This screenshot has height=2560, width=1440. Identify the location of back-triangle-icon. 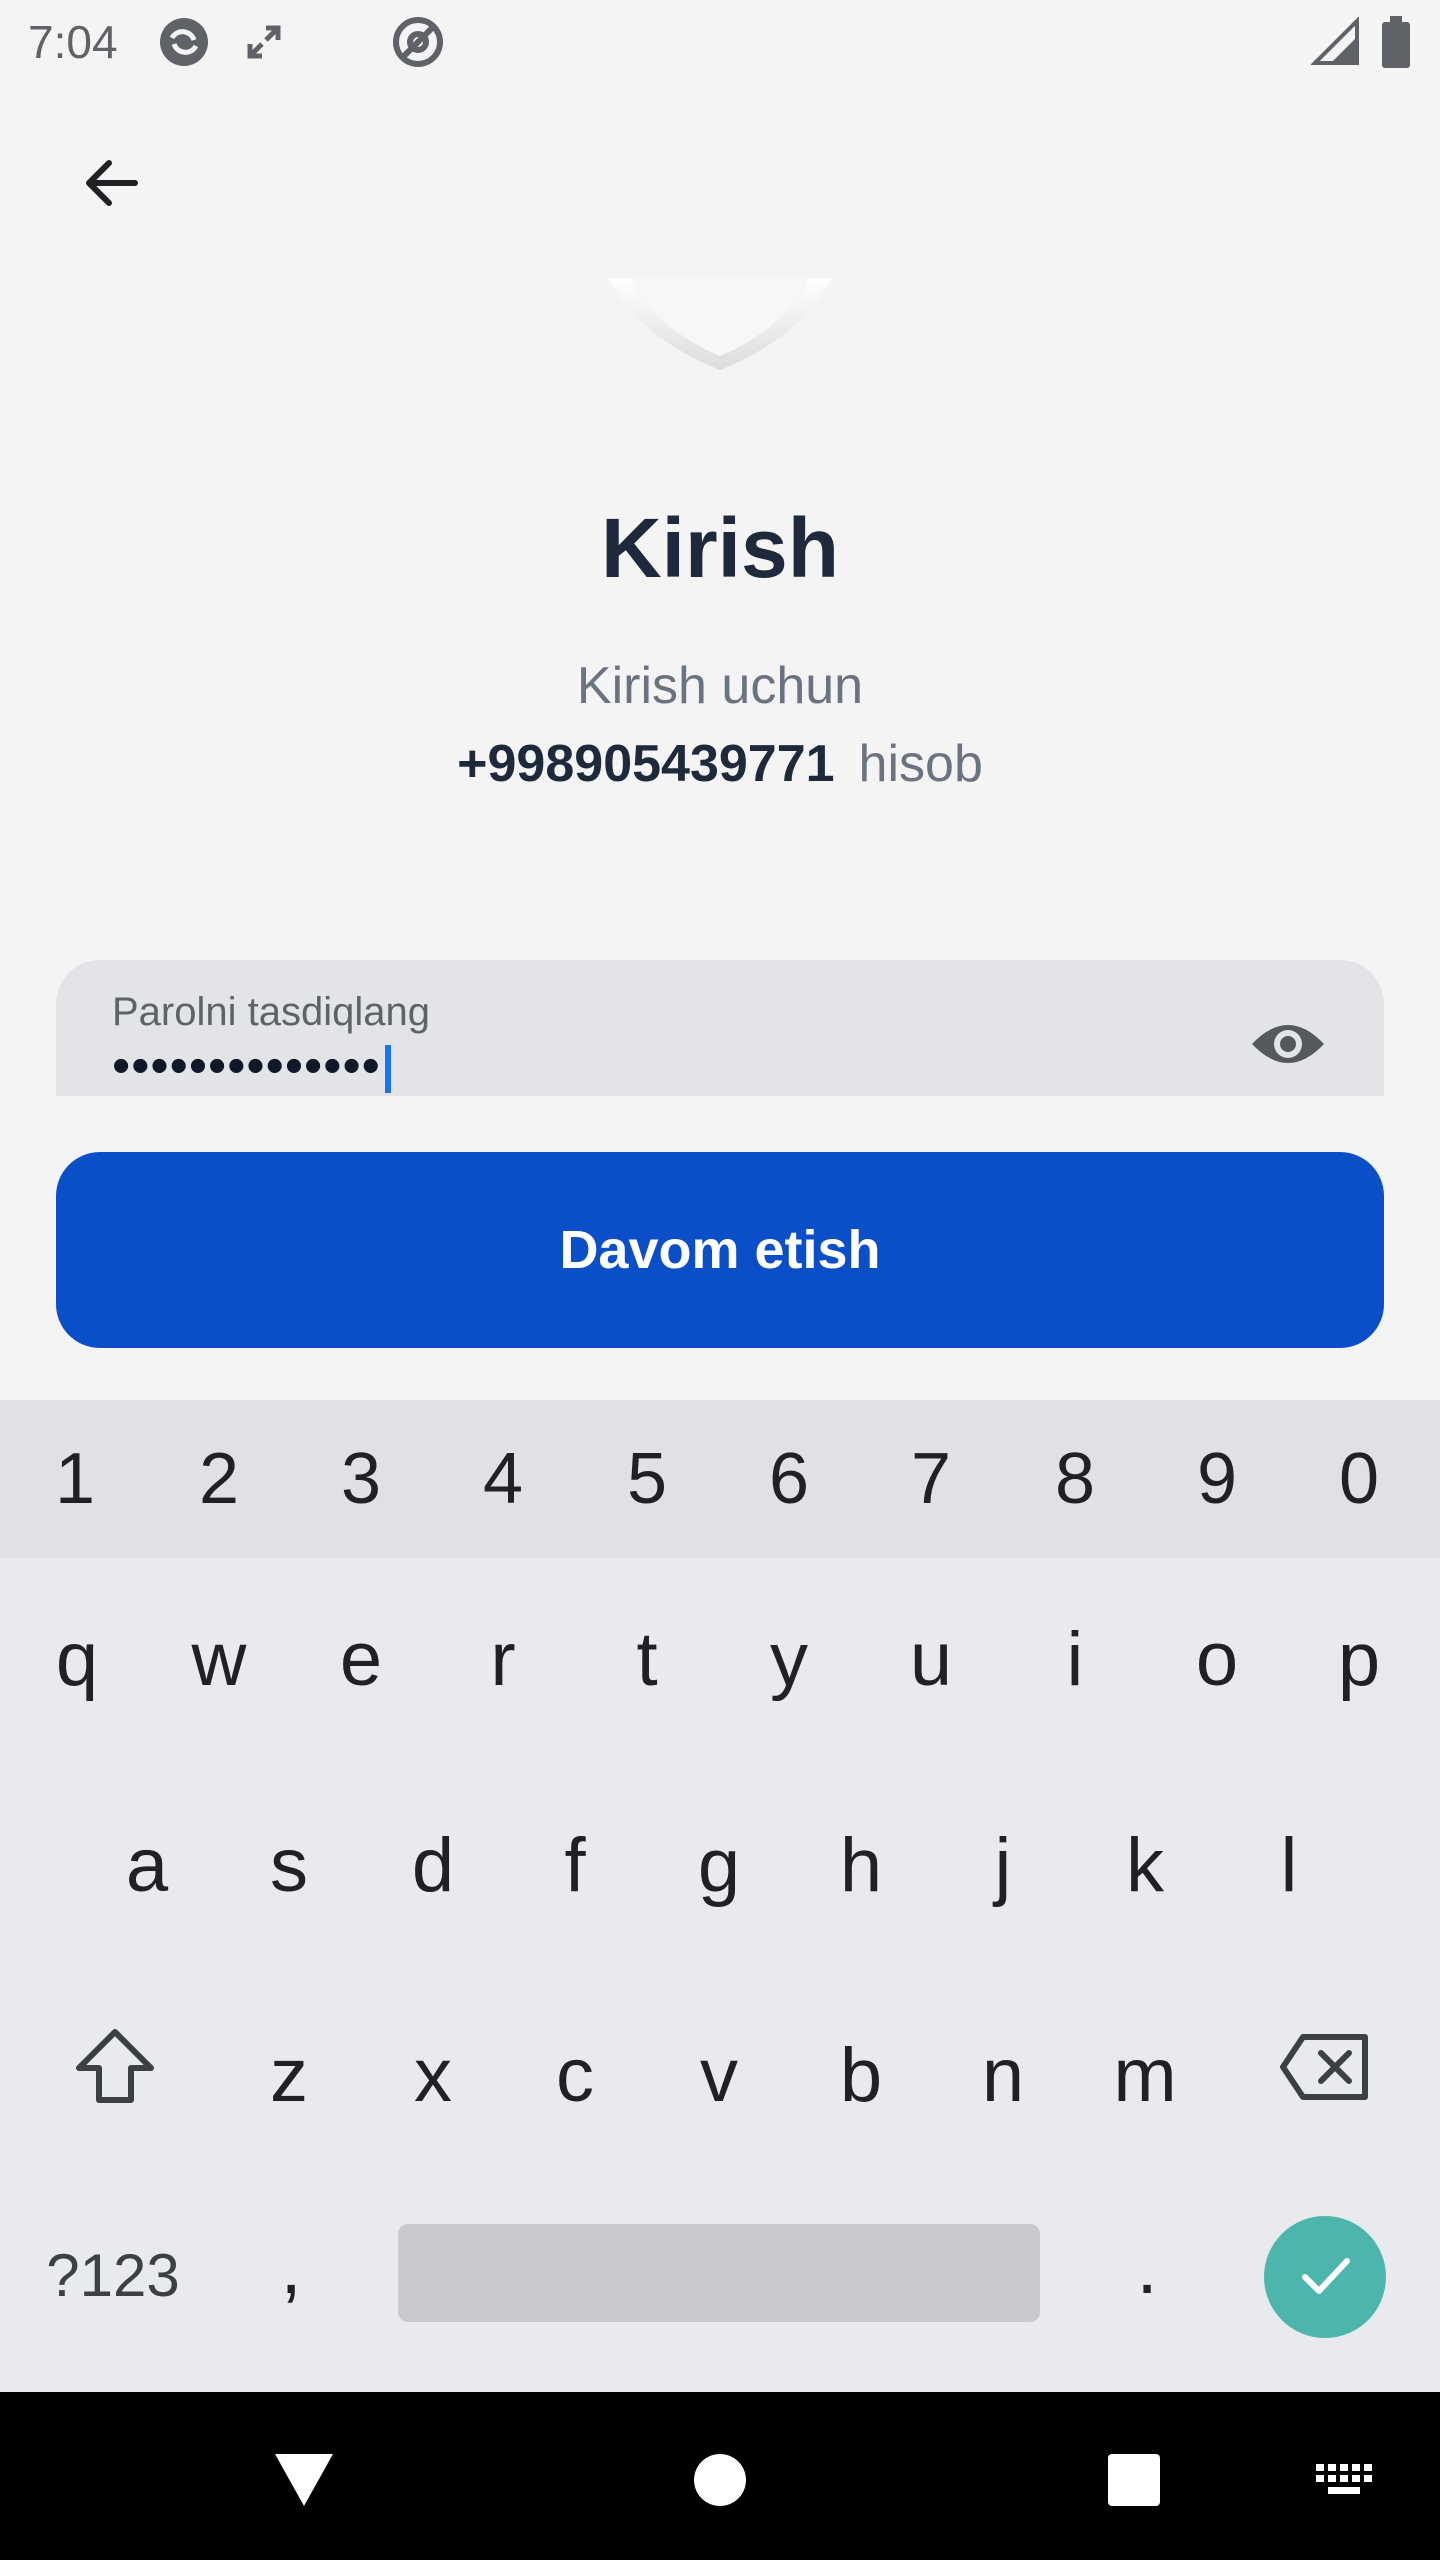
(304, 2482).